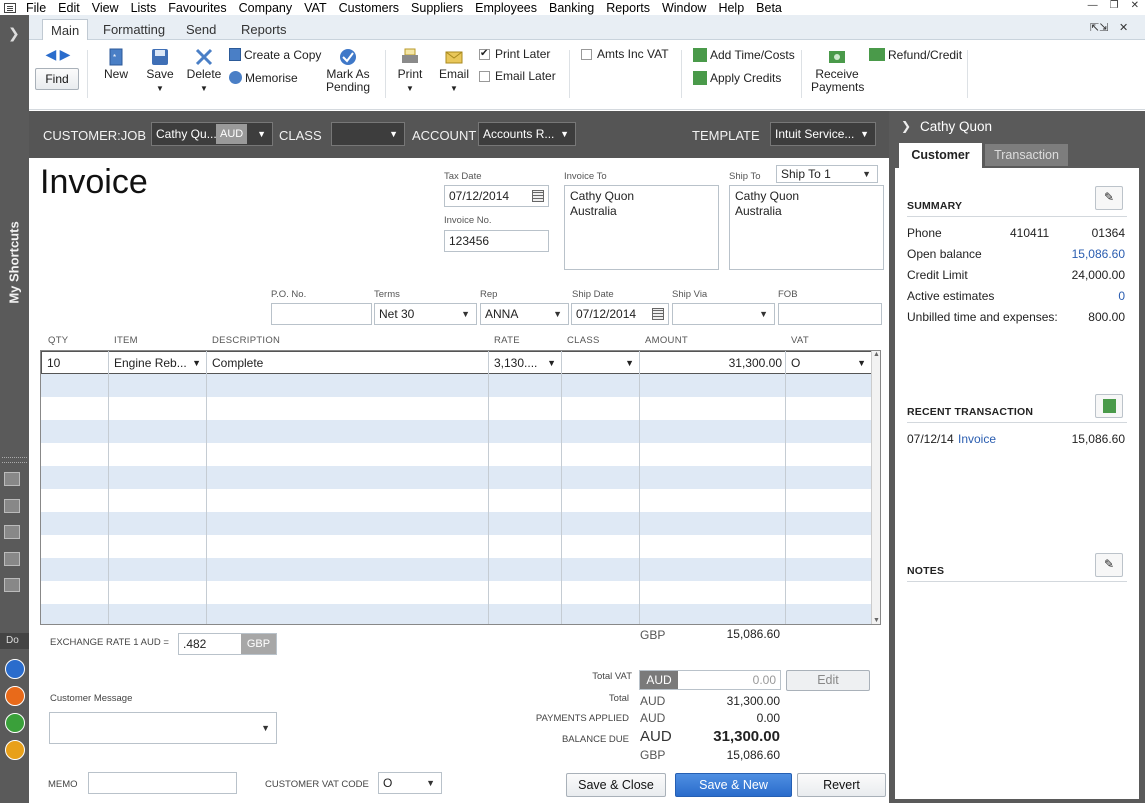 The width and height of the screenshot is (1145, 803). Describe the element at coordinates (829, 363) in the screenshot. I see `vat-cell: O ▼` at that location.